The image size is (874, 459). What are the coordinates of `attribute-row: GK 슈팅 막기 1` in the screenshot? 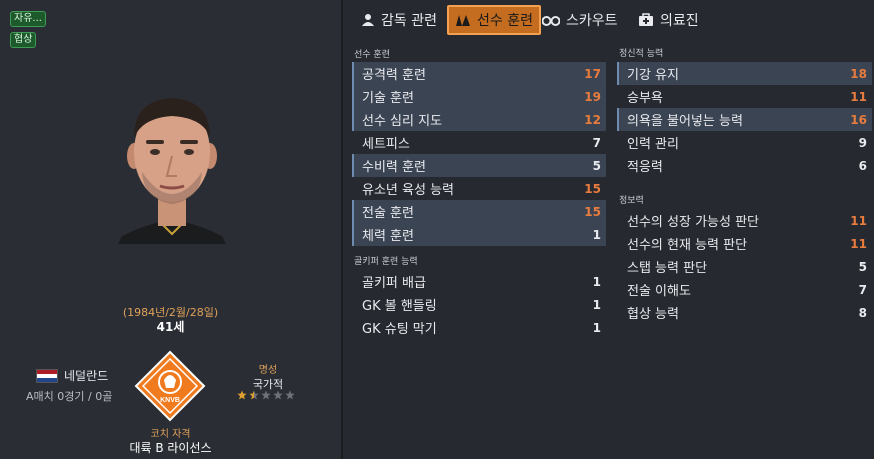 It's located at (479, 327).